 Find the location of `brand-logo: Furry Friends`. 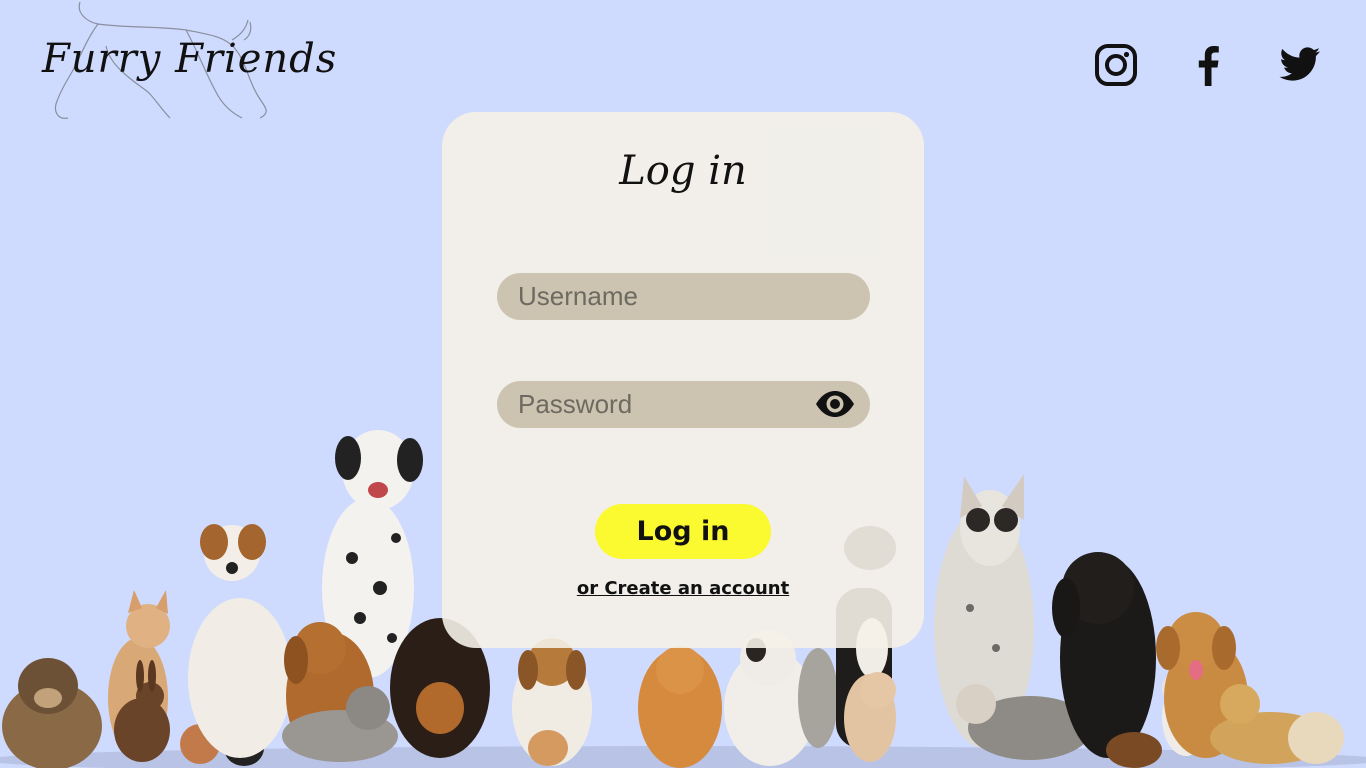

brand-logo: Furry Friends is located at coordinates (186, 62).